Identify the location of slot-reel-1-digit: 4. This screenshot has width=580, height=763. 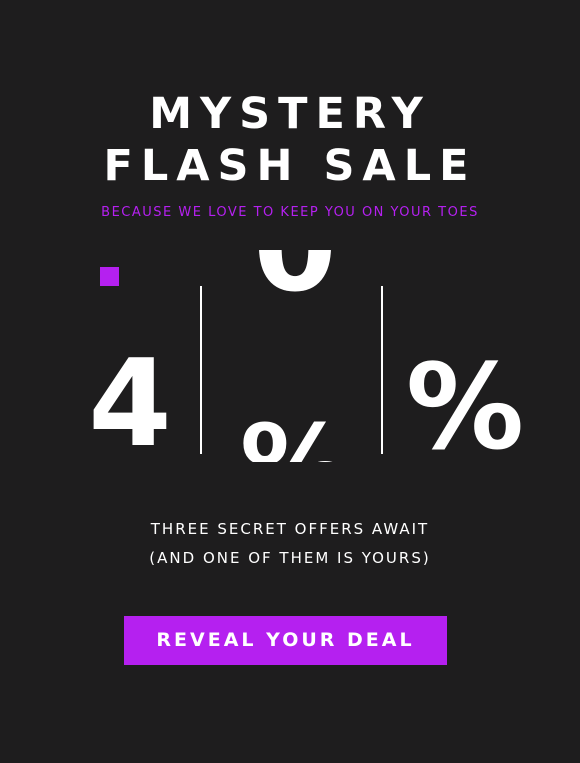
(130, 399).